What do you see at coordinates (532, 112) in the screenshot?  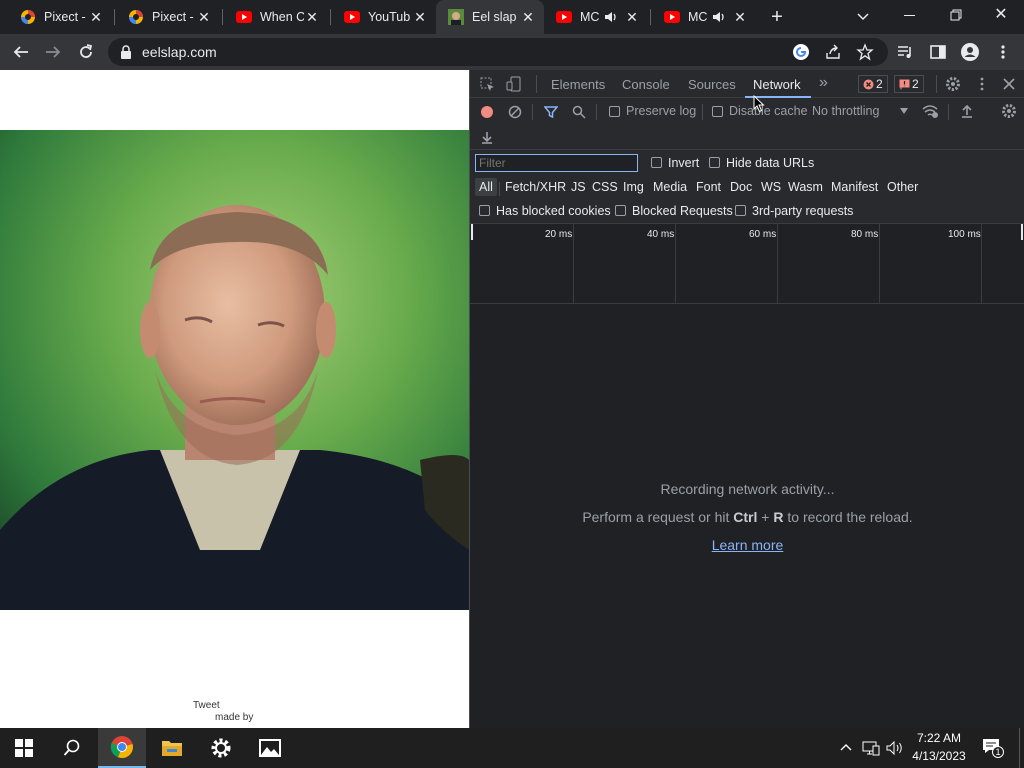 I see `divider` at bounding box center [532, 112].